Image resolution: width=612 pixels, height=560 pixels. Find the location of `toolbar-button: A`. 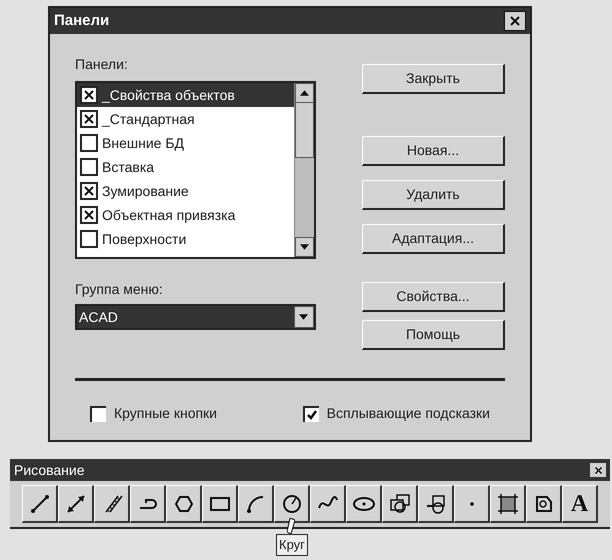

toolbar-button: A is located at coordinates (580, 504).